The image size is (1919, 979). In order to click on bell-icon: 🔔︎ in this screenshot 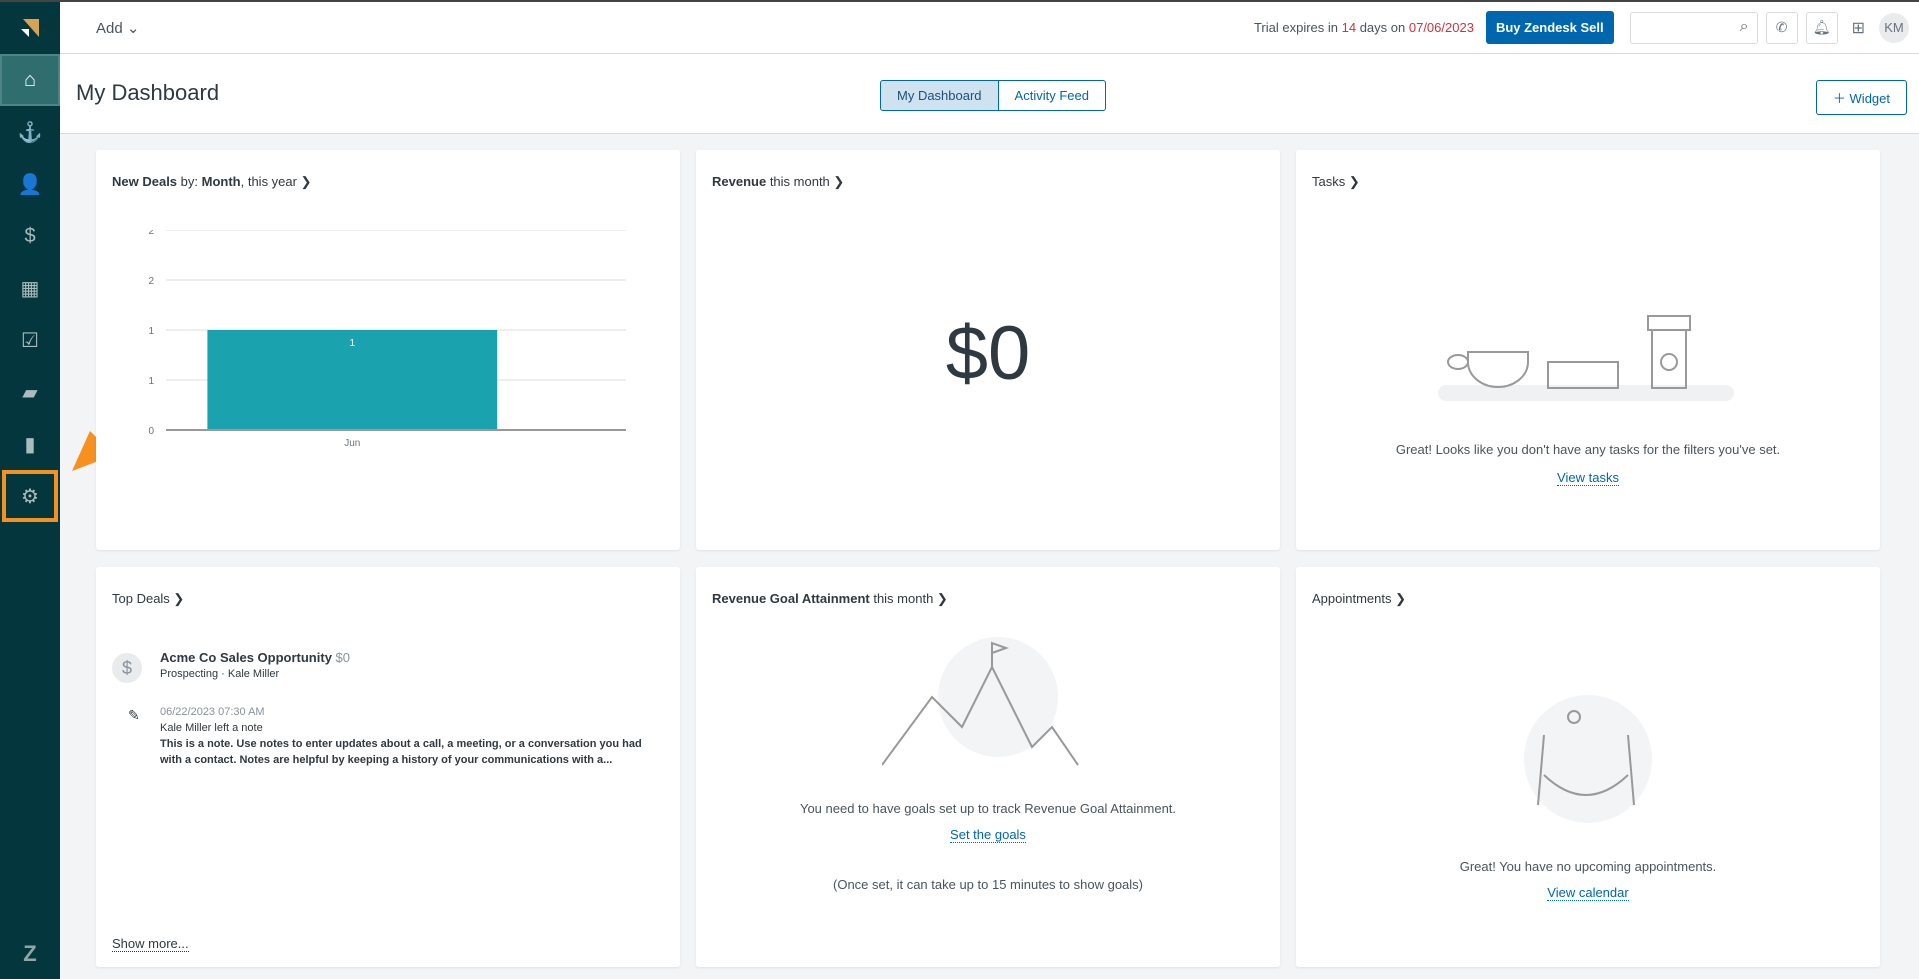, I will do `click(1821, 27)`.